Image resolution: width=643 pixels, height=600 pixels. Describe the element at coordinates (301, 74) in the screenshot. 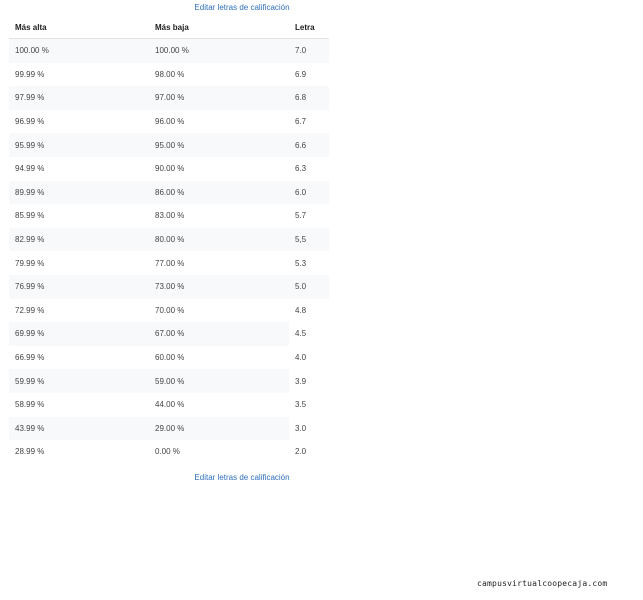

I see `cell-letter: 6.9` at that location.